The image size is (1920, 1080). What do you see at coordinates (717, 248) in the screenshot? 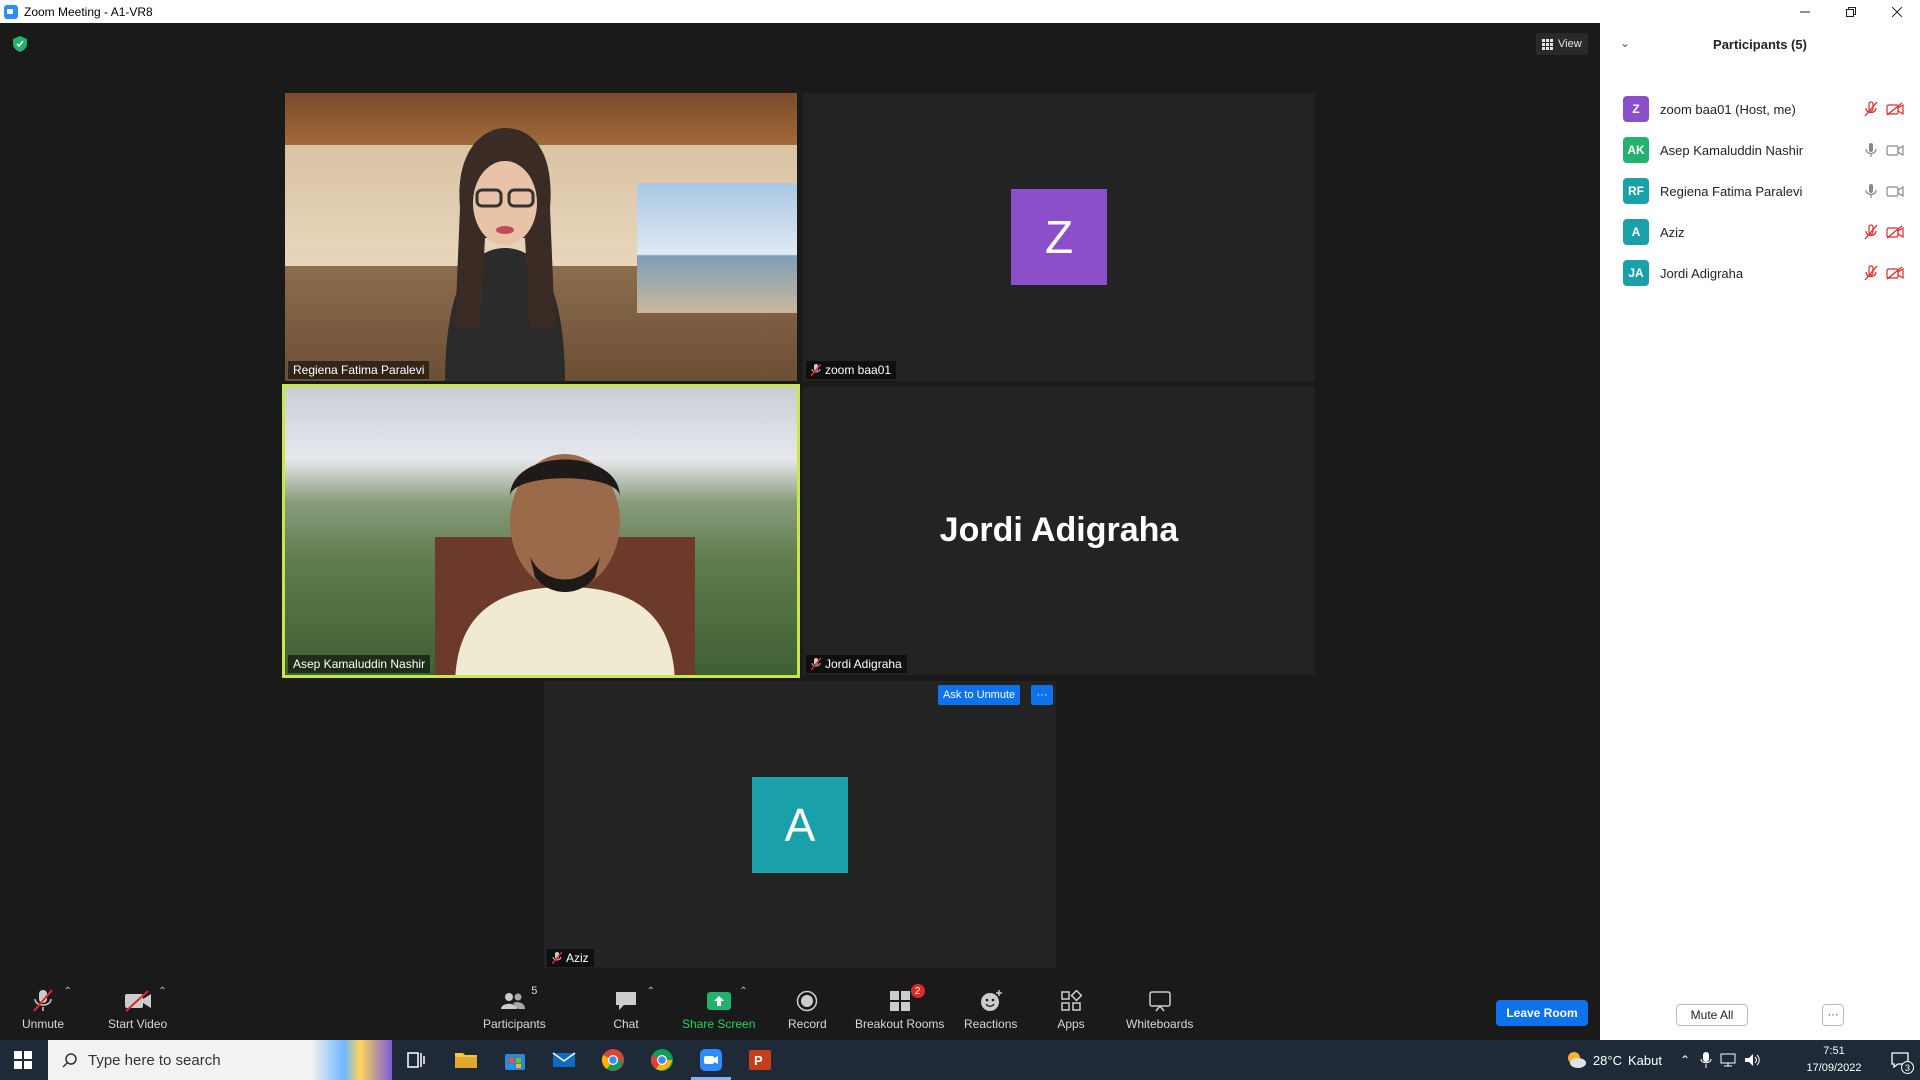
I see `background-window` at bounding box center [717, 248].